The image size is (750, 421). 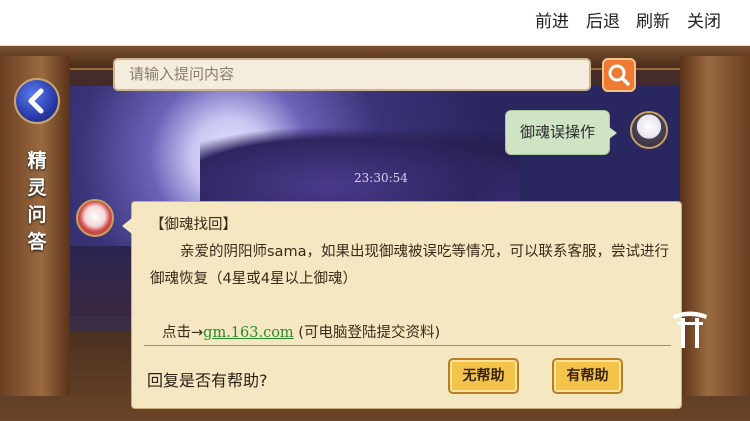 I want to click on sidebar-title-char: 答, so click(x=37, y=242).